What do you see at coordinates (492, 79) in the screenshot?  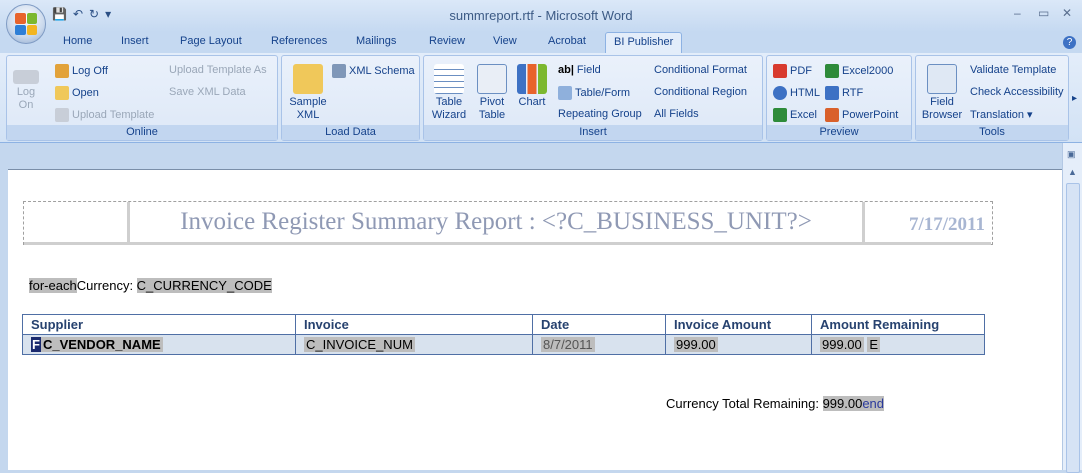 I see `pivot-table-icon` at bounding box center [492, 79].